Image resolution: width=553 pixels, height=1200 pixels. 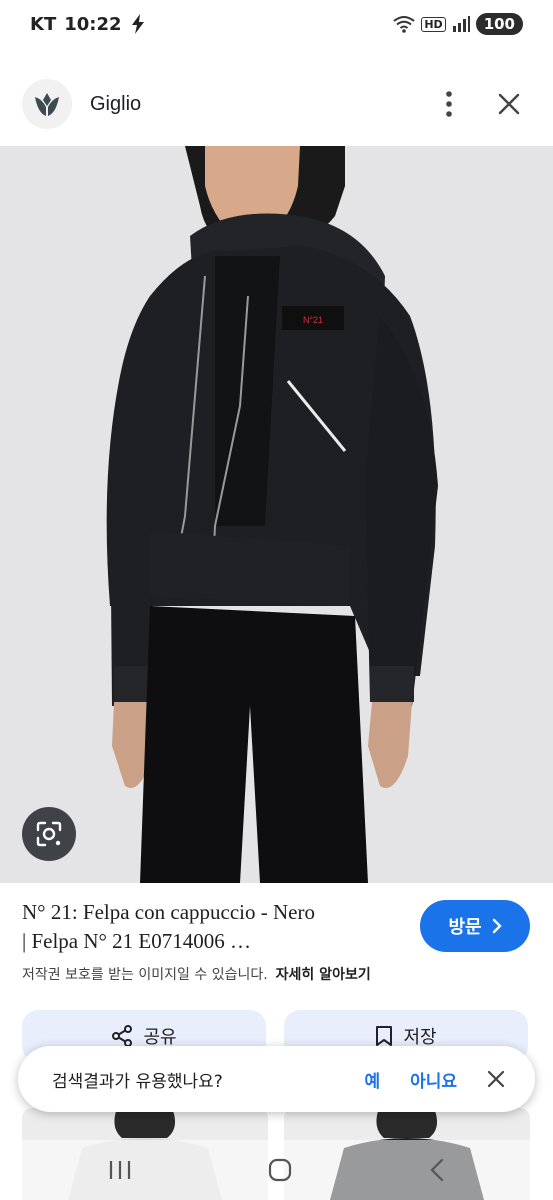 I want to click on learn-more-link: 자세히 알아보기, so click(x=323, y=975).